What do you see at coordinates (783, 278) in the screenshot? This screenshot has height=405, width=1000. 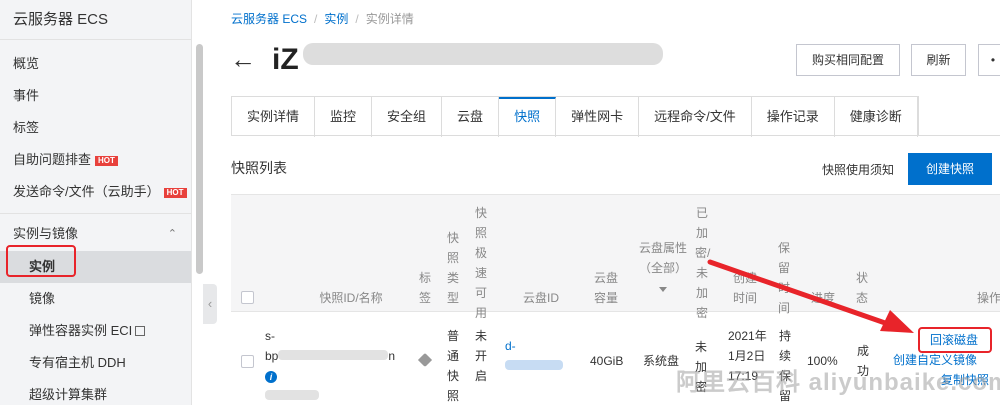 I see `col-retention: 保留时间` at bounding box center [783, 278].